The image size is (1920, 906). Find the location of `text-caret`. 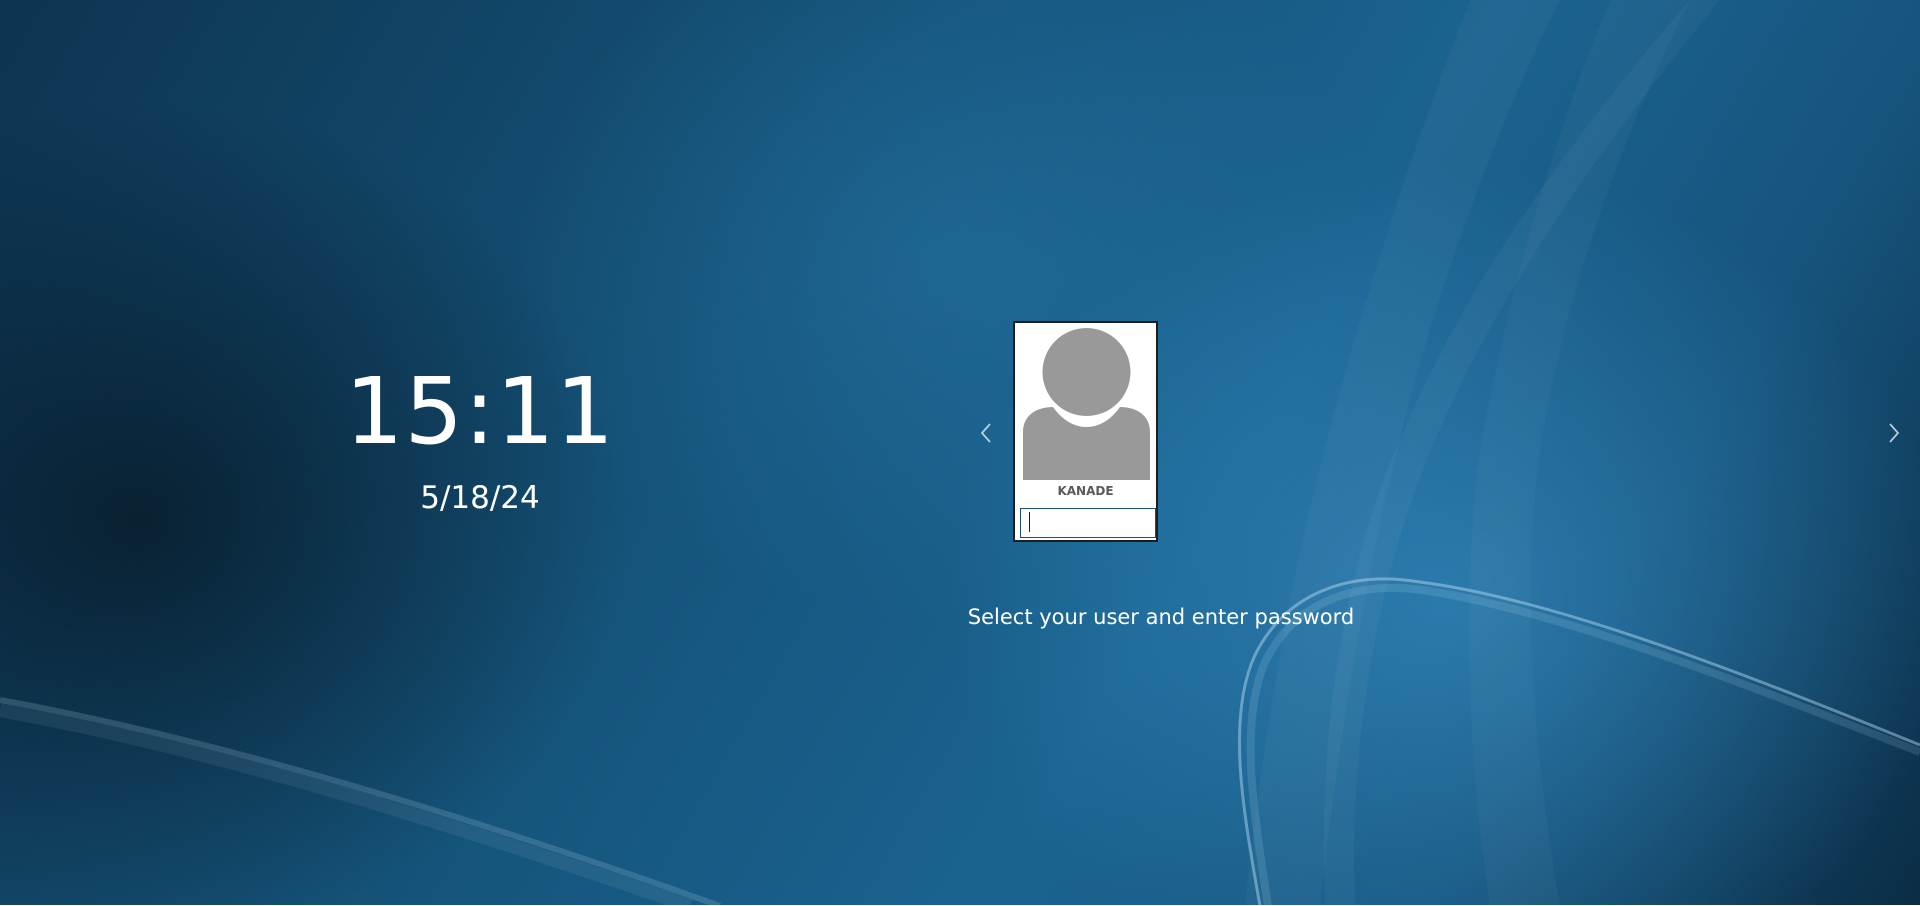

text-caret is located at coordinates (1029, 522).